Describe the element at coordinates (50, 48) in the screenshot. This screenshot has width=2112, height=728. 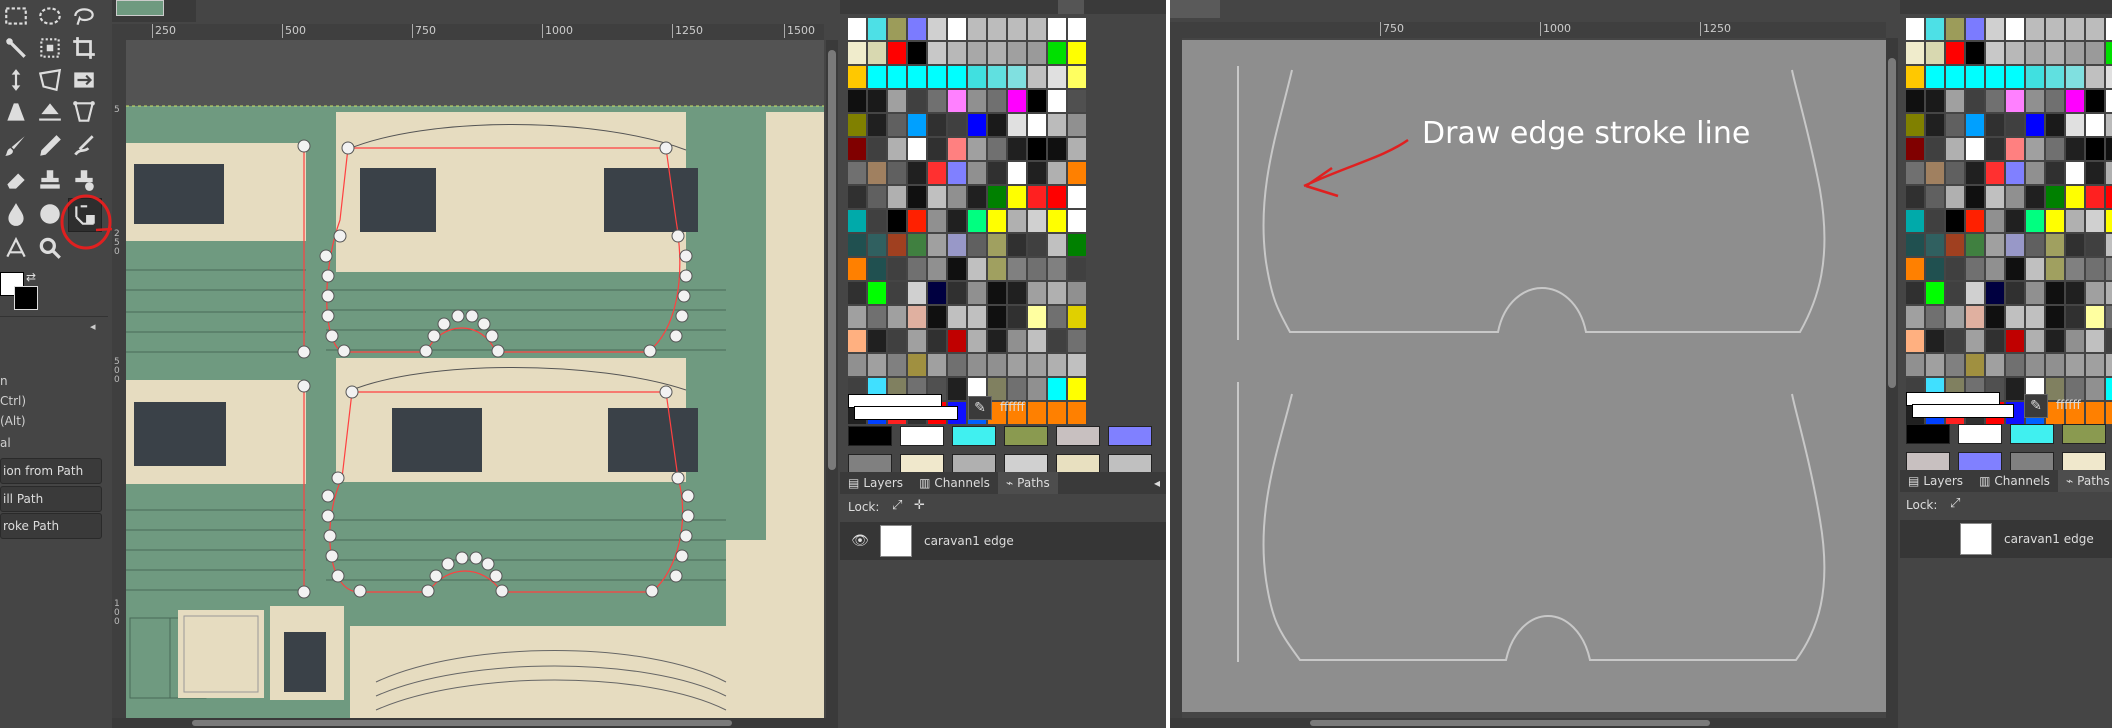
I see `by-color-select-icon` at that location.